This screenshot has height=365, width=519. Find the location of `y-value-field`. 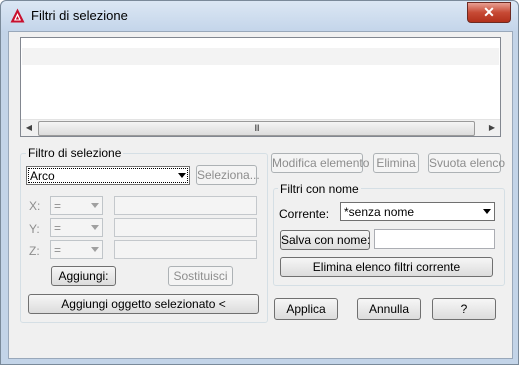

y-value-field is located at coordinates (185, 227).